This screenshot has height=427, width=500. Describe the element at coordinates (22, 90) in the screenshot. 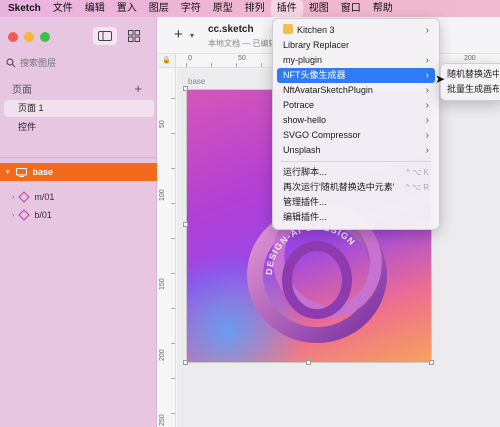

I see `pages-label: 页面` at that location.